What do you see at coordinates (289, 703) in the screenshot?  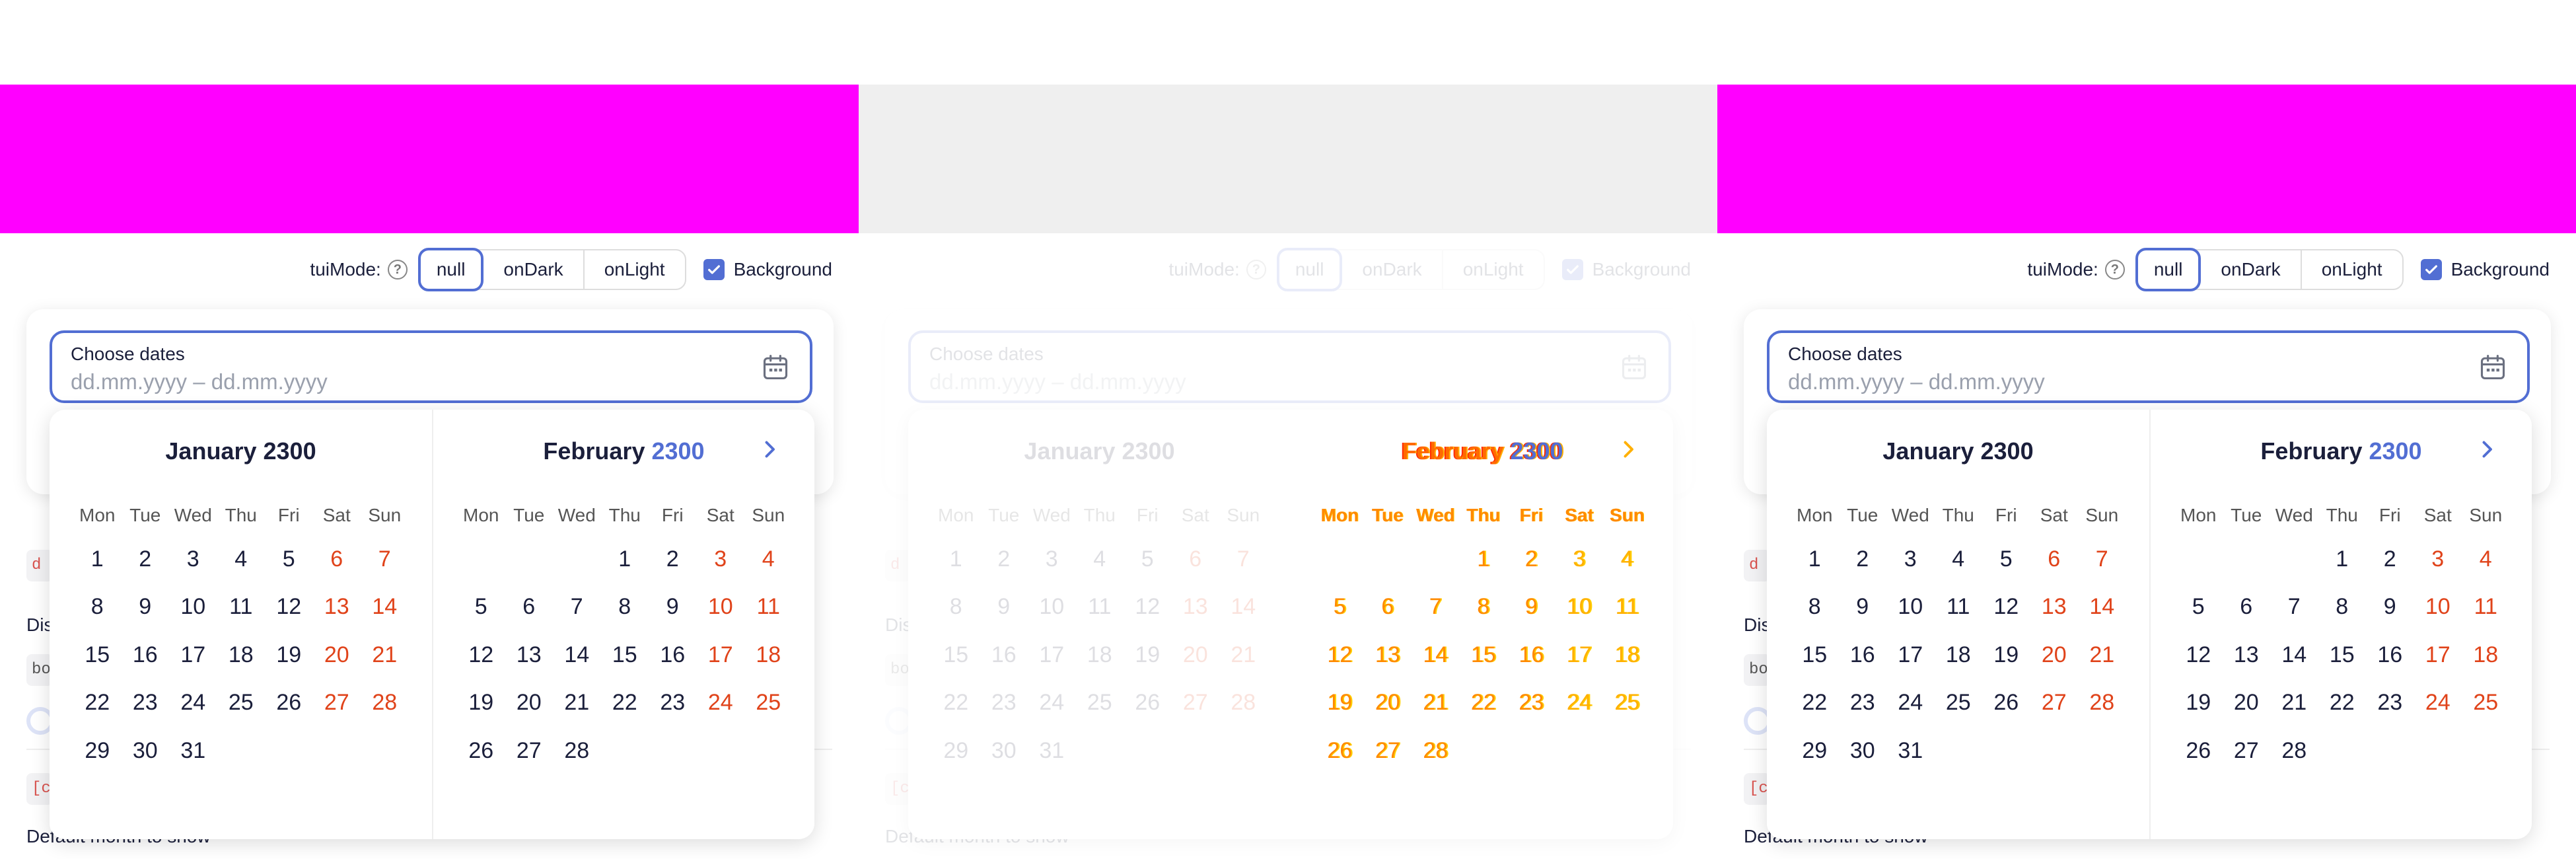 I see `day-cell: 26` at bounding box center [289, 703].